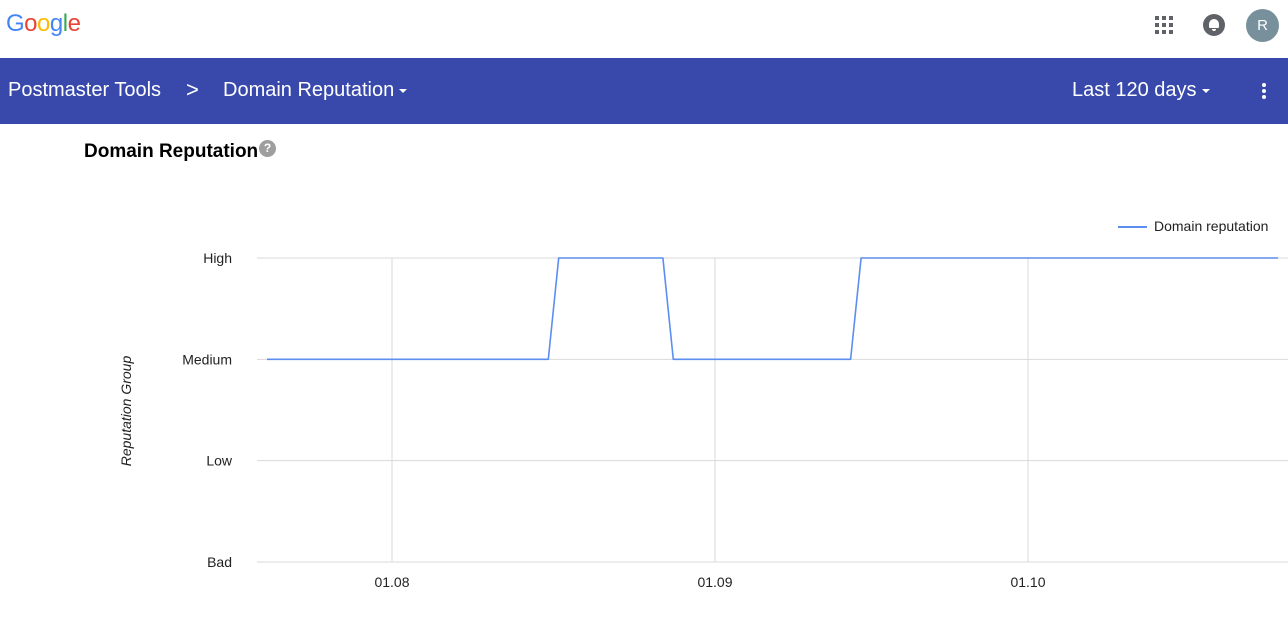 The height and width of the screenshot is (644, 1288). Describe the element at coordinates (217, 258) in the screenshot. I see `y-tick-label: High` at that location.